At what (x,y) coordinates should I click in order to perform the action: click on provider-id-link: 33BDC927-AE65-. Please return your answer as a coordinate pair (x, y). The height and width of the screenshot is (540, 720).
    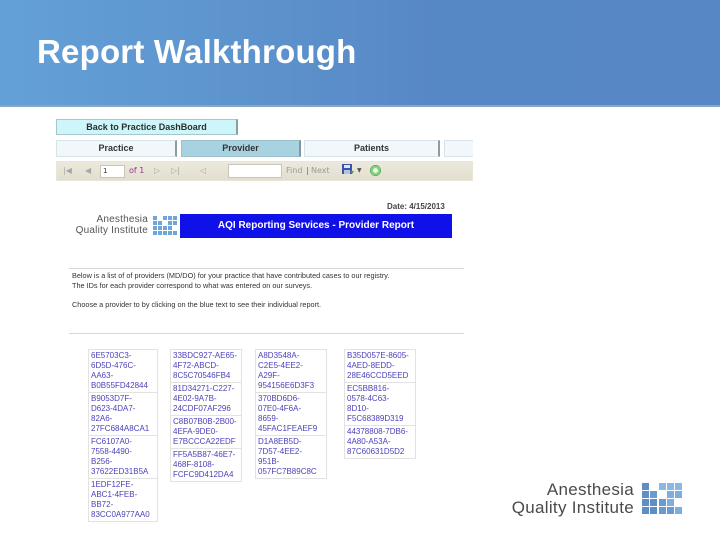
    Looking at the image, I should click on (205, 355).